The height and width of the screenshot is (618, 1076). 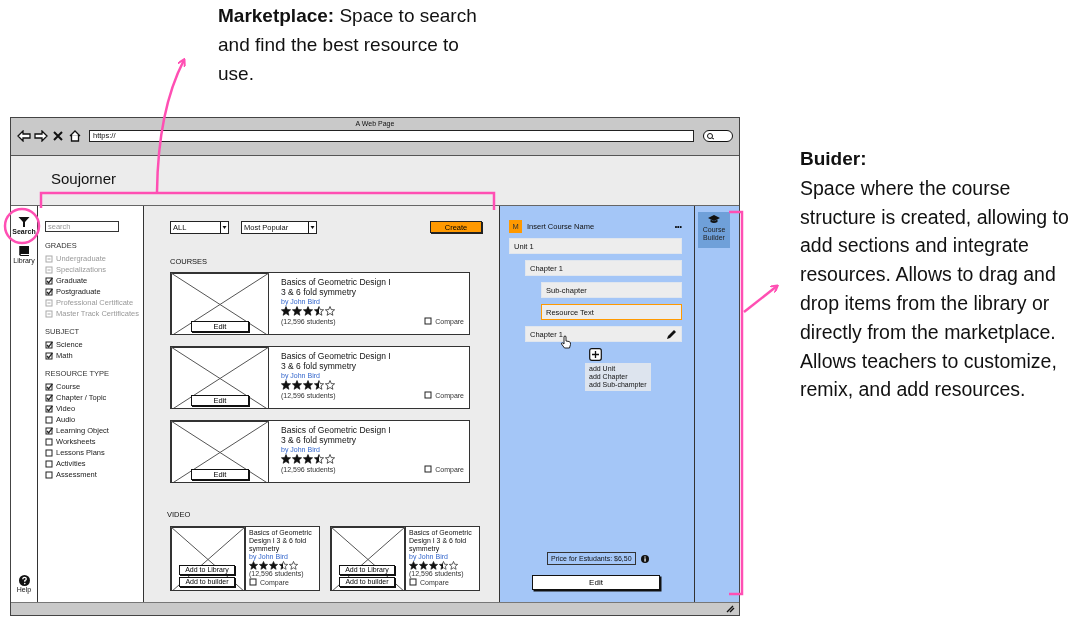 What do you see at coordinates (761, 298) in the screenshot?
I see `annotation-arrow` at bounding box center [761, 298].